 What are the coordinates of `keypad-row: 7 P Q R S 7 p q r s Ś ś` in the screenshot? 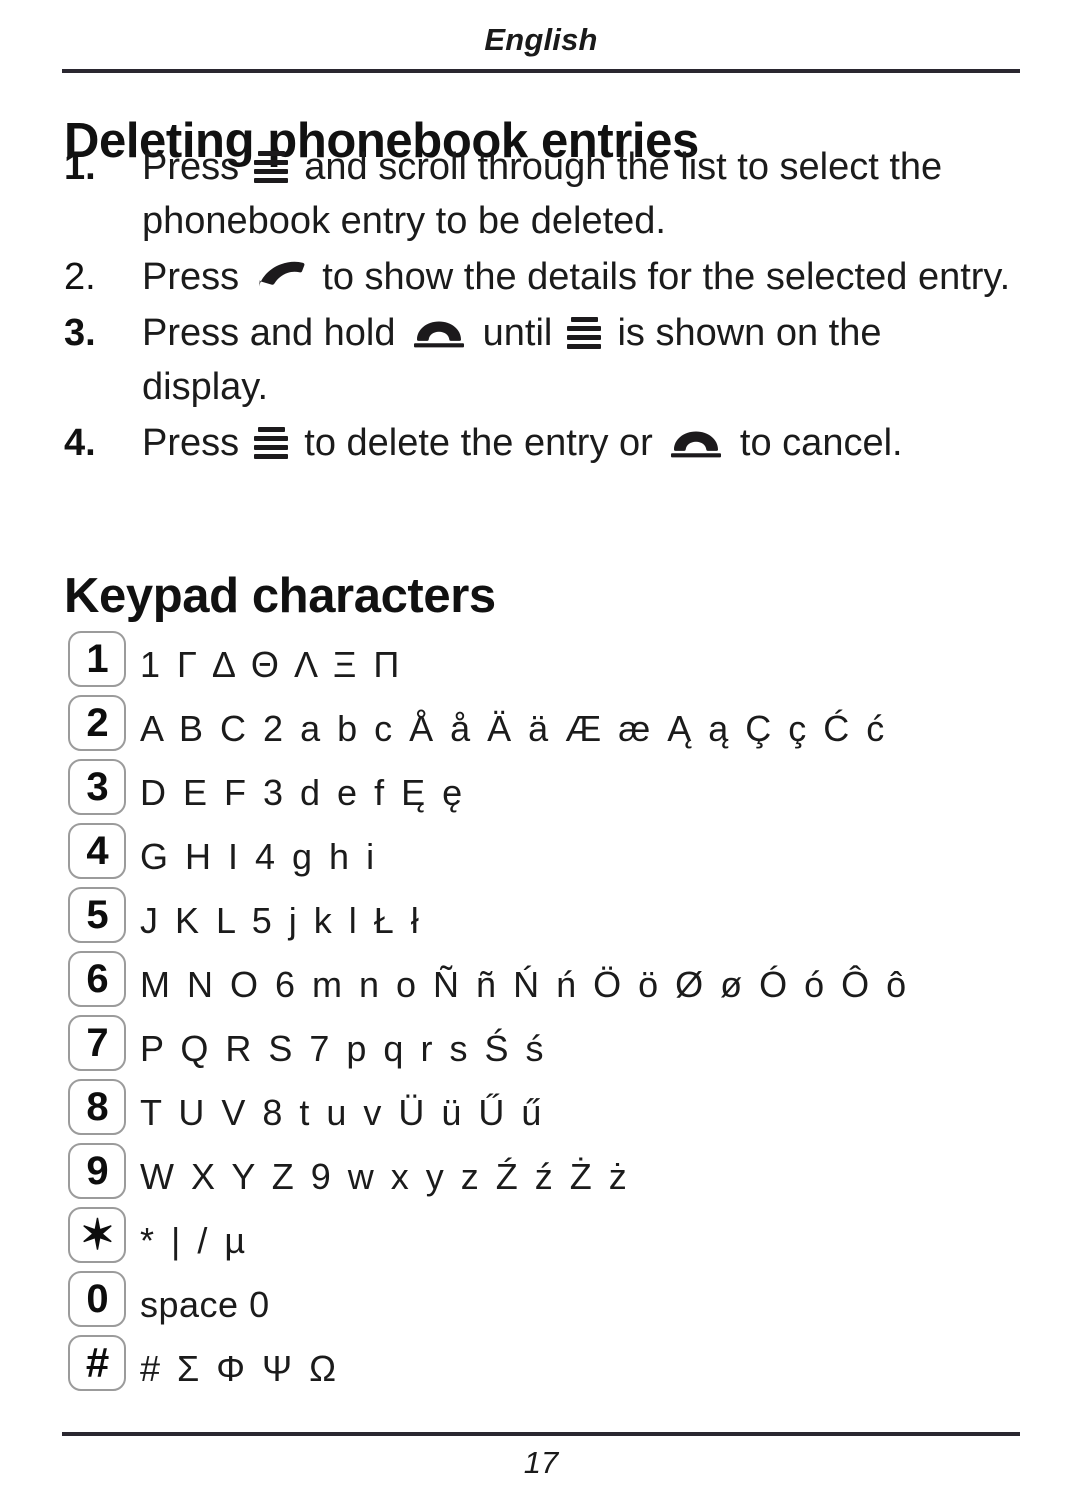 It's located at (548, 1043).